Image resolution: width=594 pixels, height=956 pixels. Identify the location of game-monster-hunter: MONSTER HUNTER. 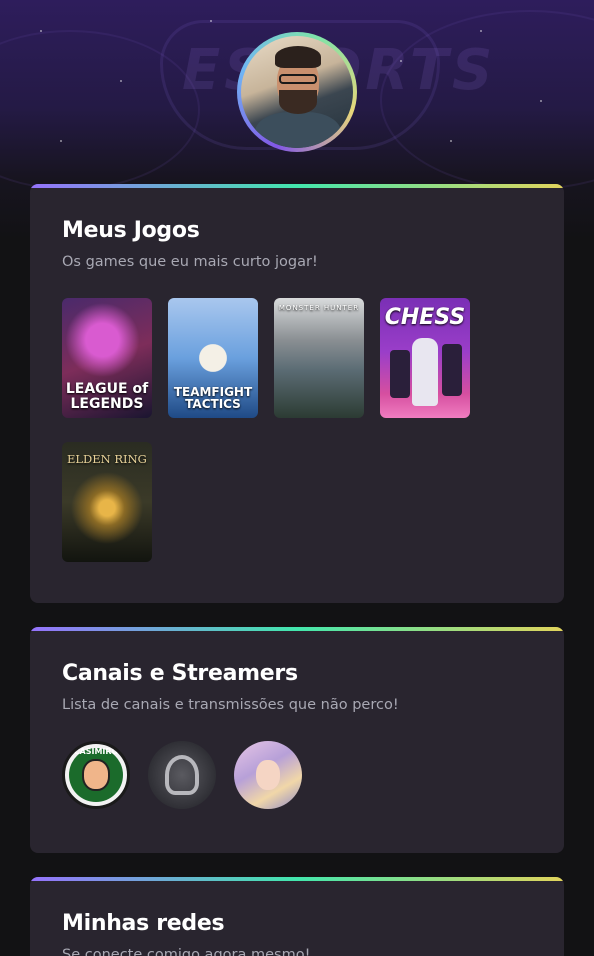
(319, 358).